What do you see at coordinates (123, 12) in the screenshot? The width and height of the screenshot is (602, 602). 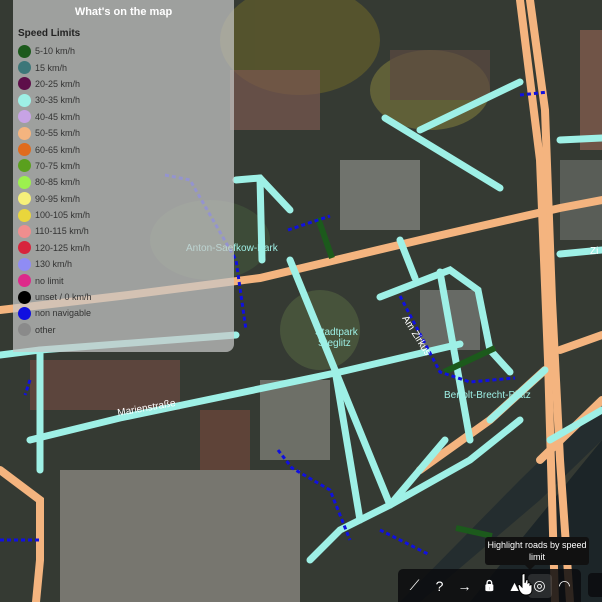 I see `legend-title: What's on the map` at bounding box center [123, 12].